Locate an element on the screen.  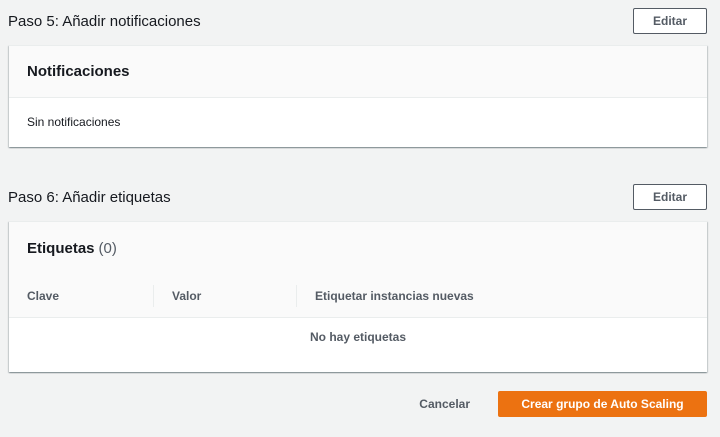
tags-empty-text: No hay etiquetas is located at coordinates (358, 337).